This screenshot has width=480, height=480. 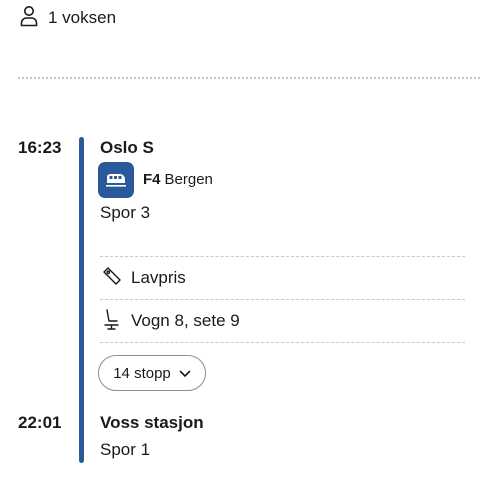 I want to click on train-route: F4 Bergen, so click(x=178, y=179).